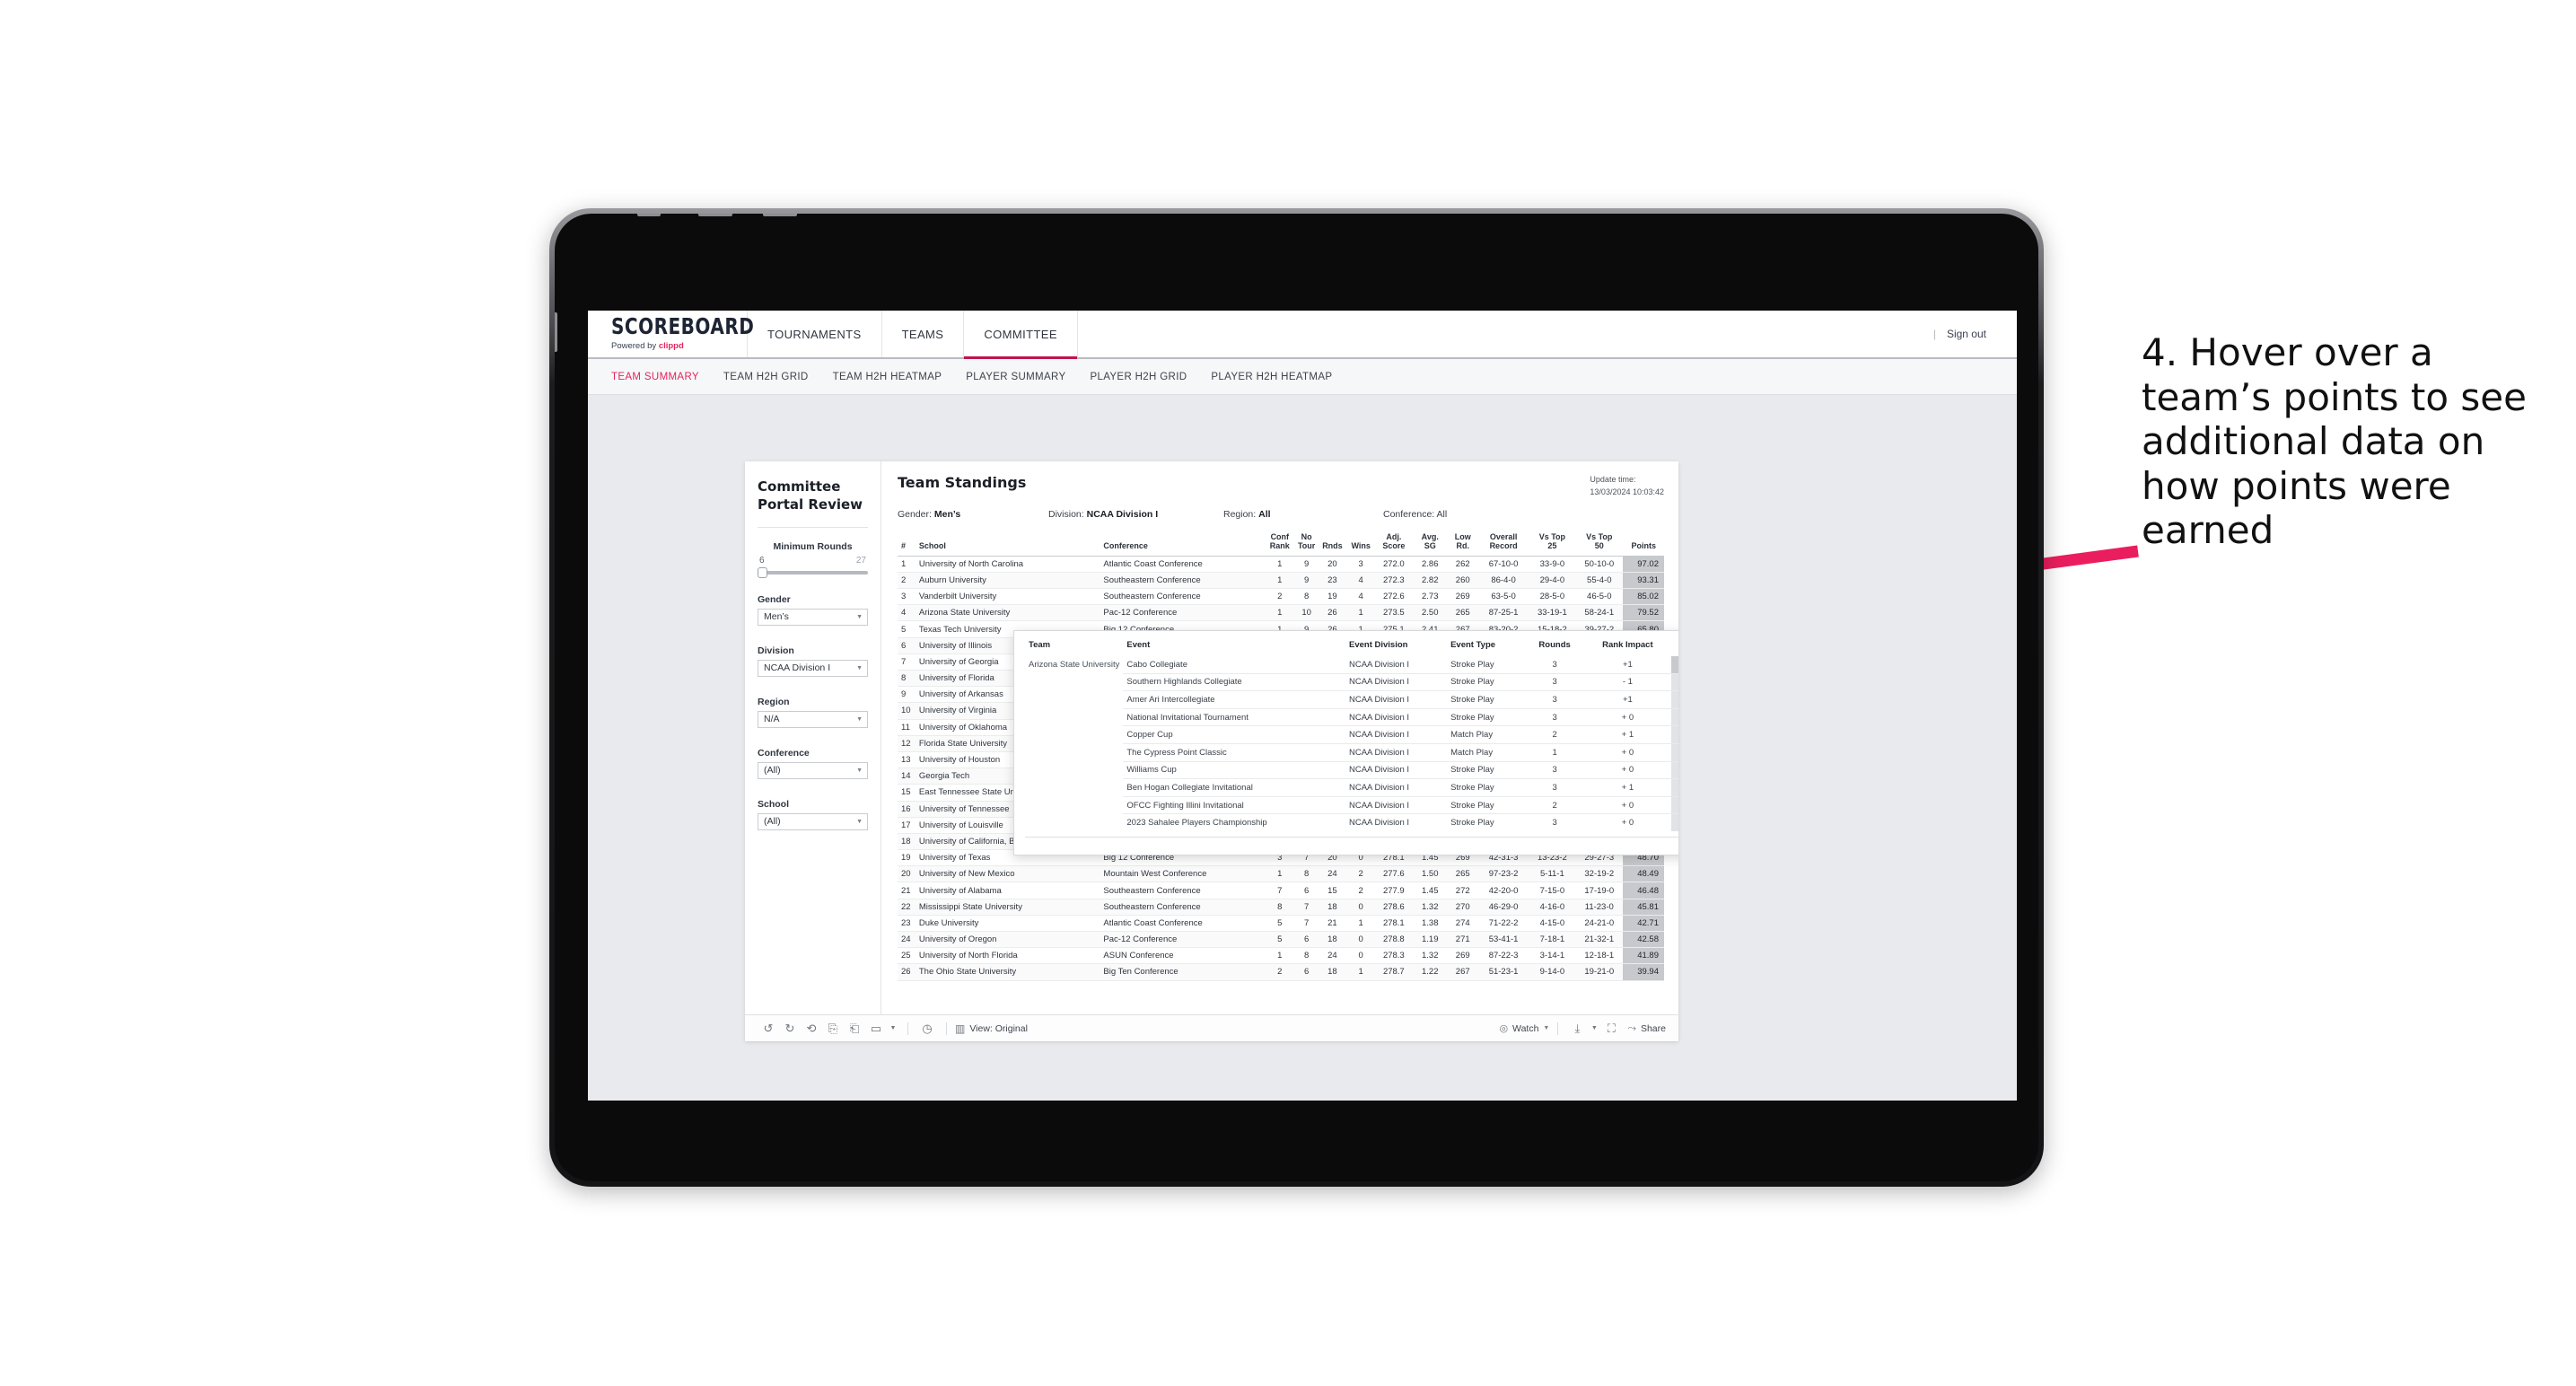  Describe the element at coordinates (813, 617) in the screenshot. I see `gender-select: Men’s ▼` at that location.